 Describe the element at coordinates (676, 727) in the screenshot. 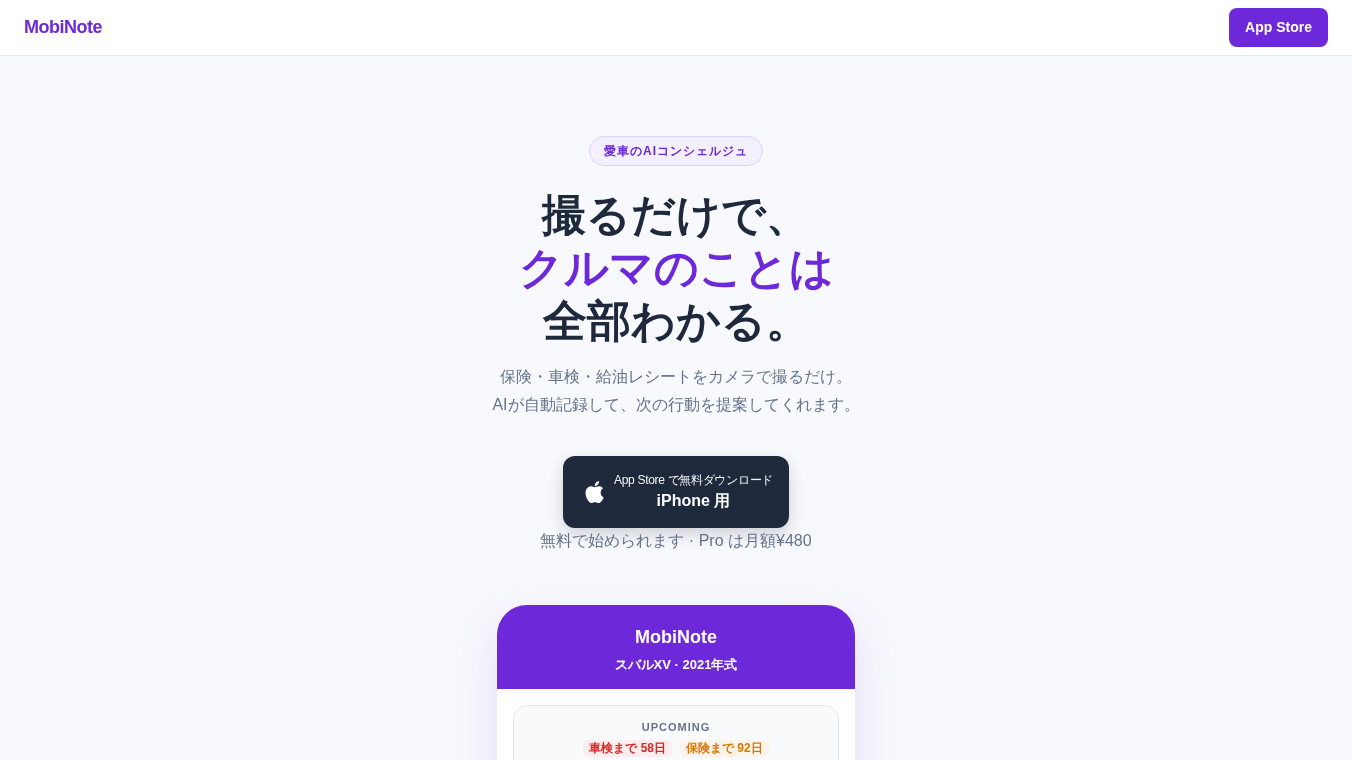

I see `upcoming-heading: UPCOMING` at that location.